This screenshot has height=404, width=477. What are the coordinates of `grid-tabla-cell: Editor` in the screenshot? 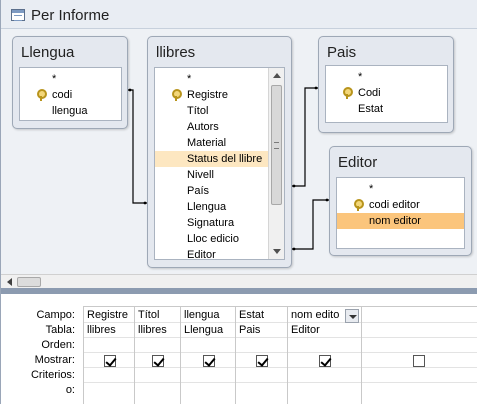 It's located at (324, 330).